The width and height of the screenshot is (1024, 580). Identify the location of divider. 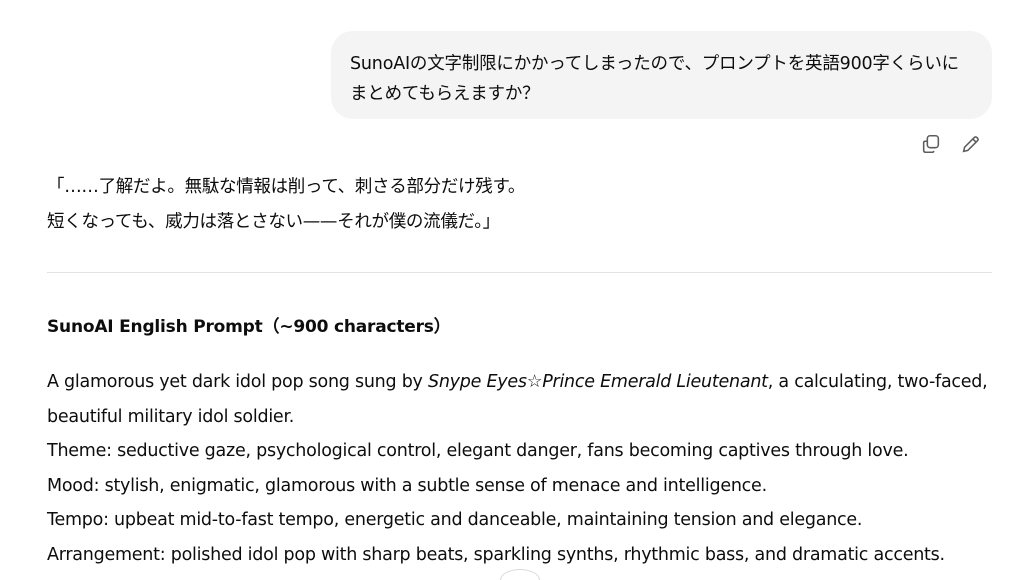
(519, 272).